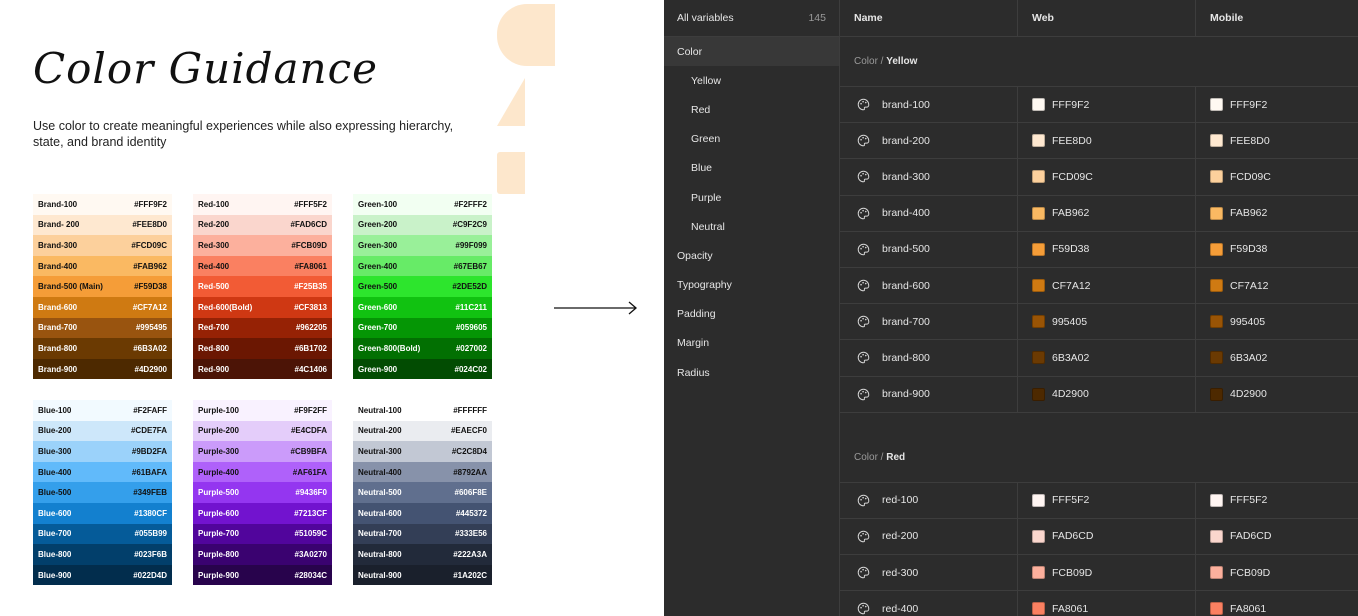 The width and height of the screenshot is (1358, 616). I want to click on web-value-cell: FAD6CD, so click(1107, 536).